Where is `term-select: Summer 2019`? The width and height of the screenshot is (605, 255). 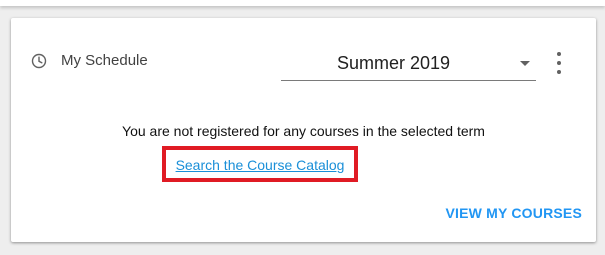
term-select: Summer 2019 is located at coordinates (408, 61).